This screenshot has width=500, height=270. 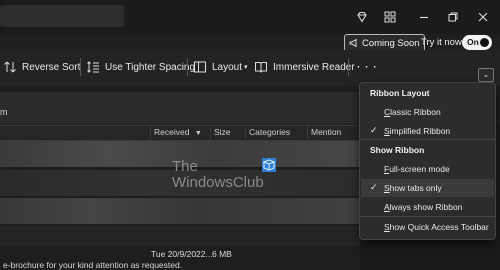 What do you see at coordinates (400, 93) in the screenshot?
I see `menu-heading-ribbon-layout: Ribbon Layout` at bounding box center [400, 93].